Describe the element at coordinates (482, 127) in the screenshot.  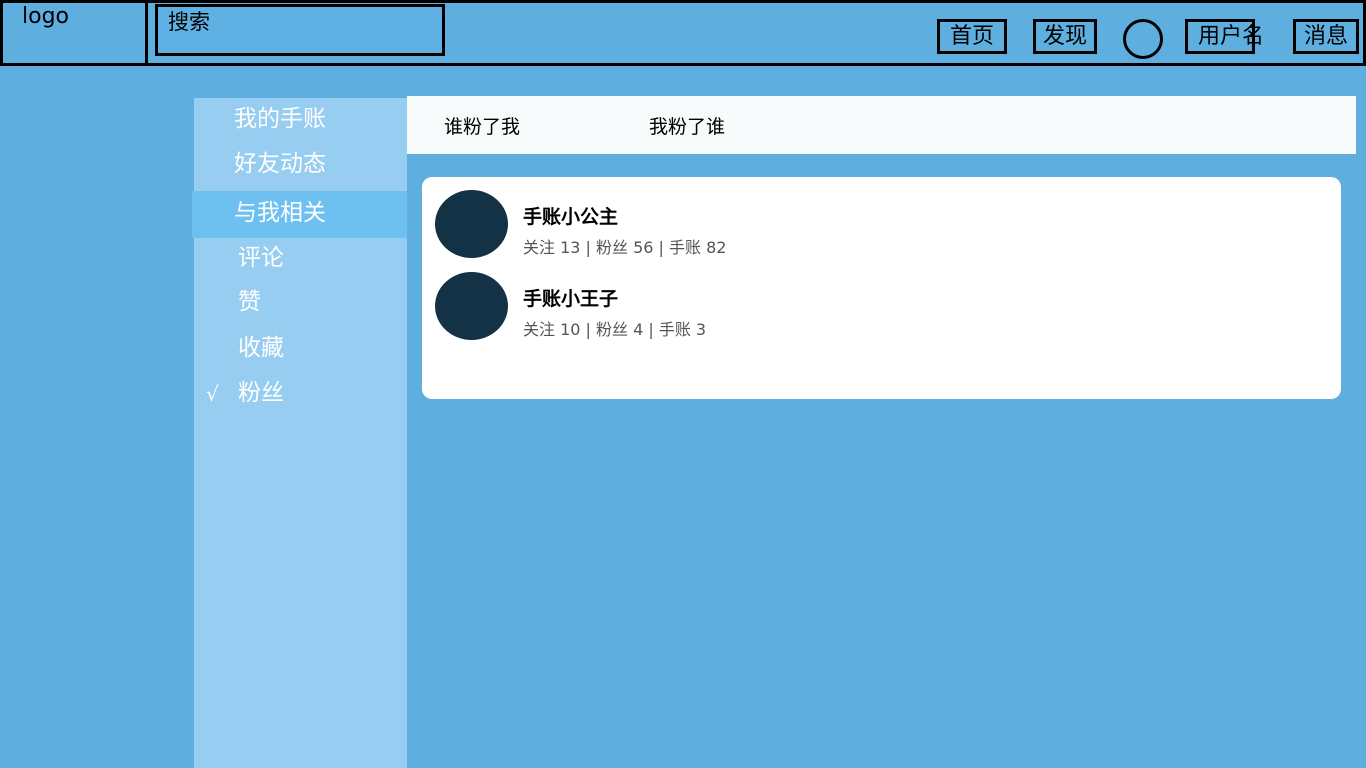
I see `tab-who-follows-me: 谁粉了我` at that location.